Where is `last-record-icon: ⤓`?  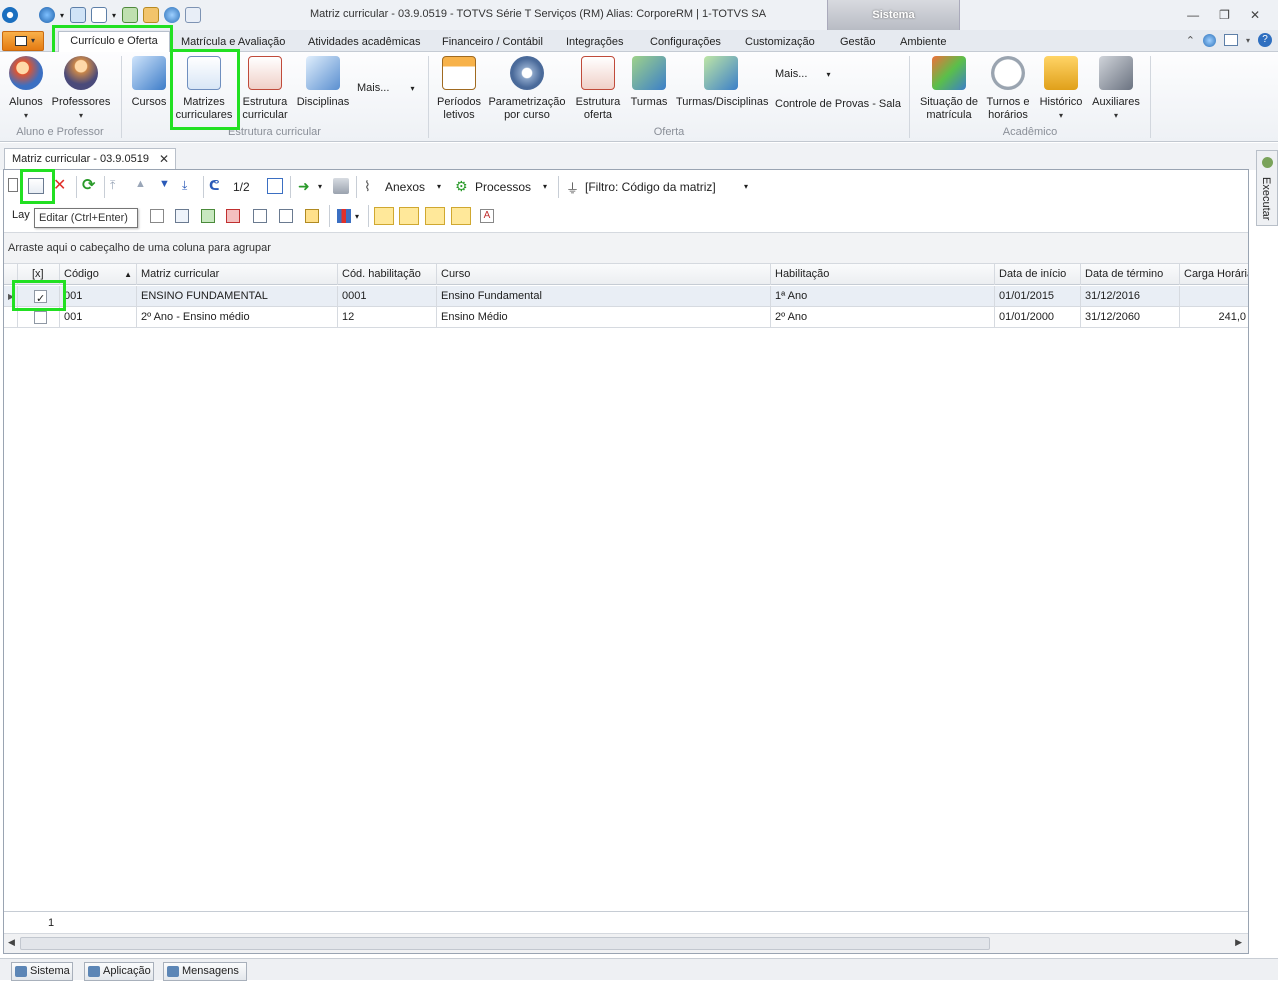 last-record-icon: ⤓ is located at coordinates (190, 186).